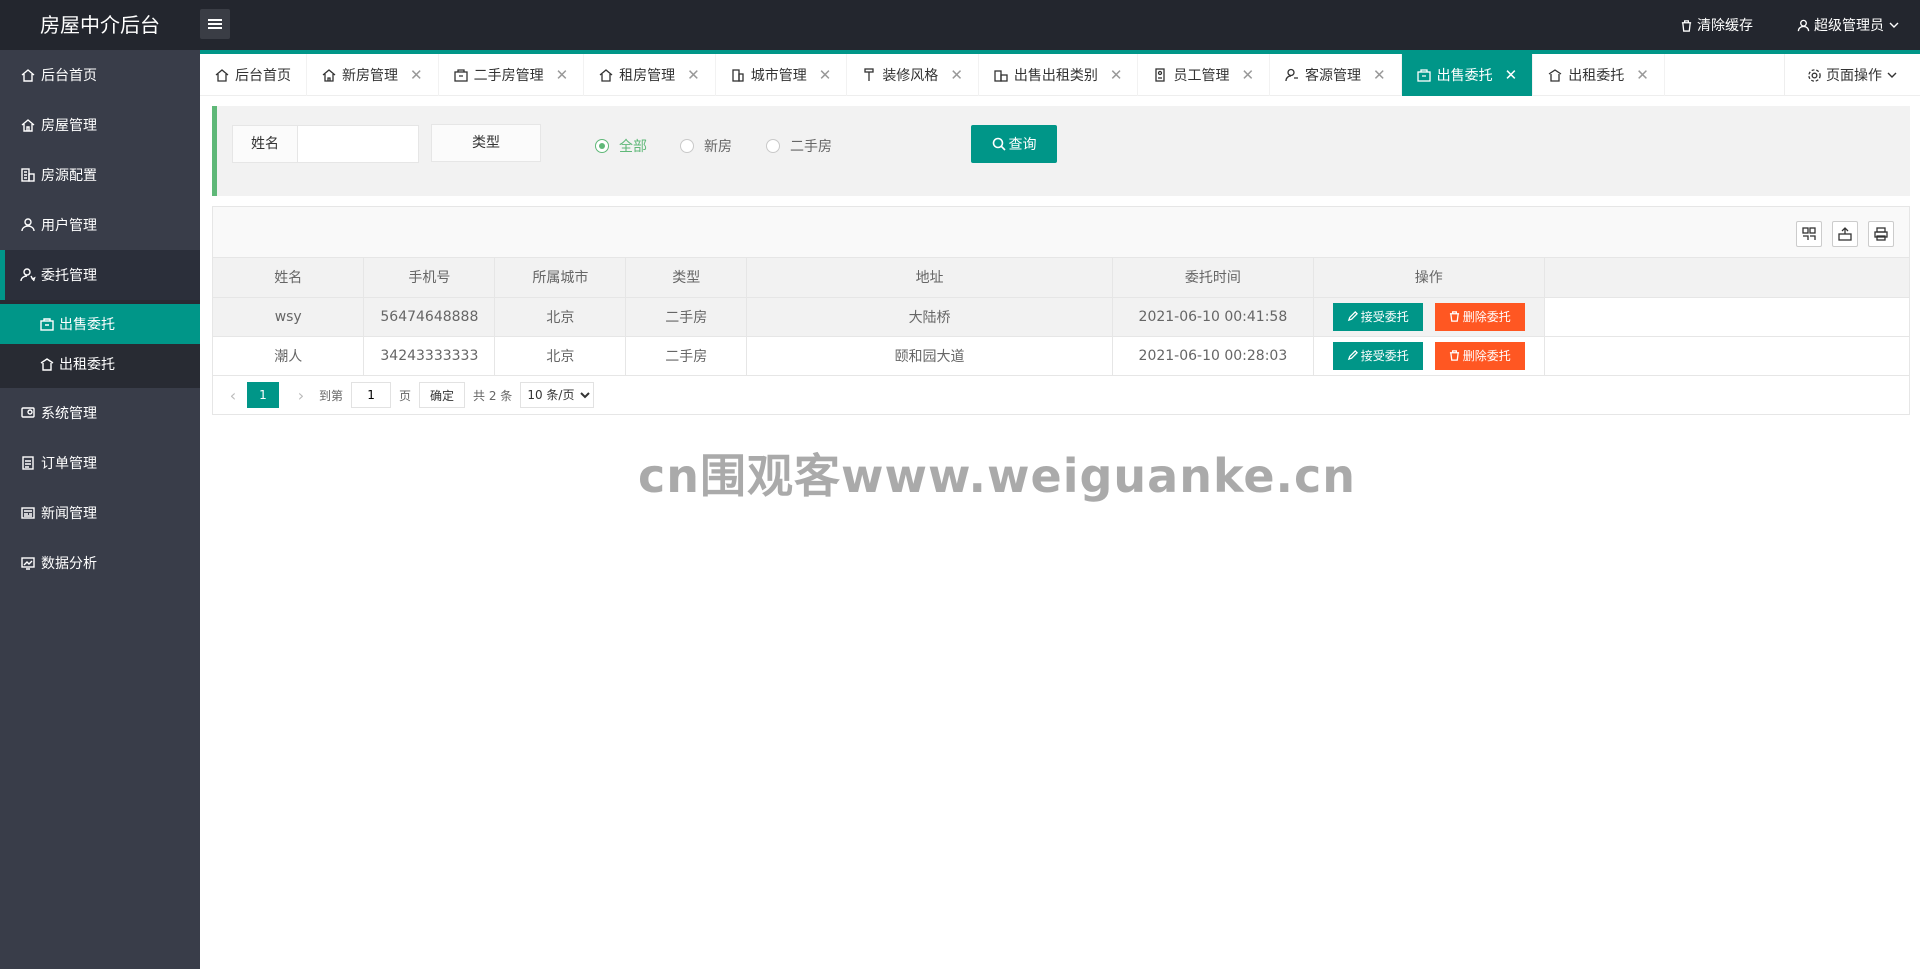 Image resolution: width=1920 pixels, height=969 pixels. Describe the element at coordinates (929, 356) in the screenshot. I see `cell-address: 颐和园大道` at that location.